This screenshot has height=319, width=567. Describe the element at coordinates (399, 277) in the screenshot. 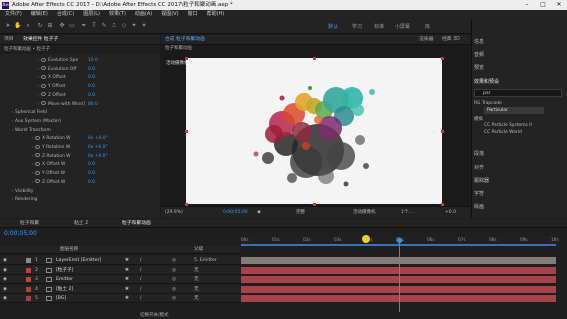

I see `playhead-line` at that location.